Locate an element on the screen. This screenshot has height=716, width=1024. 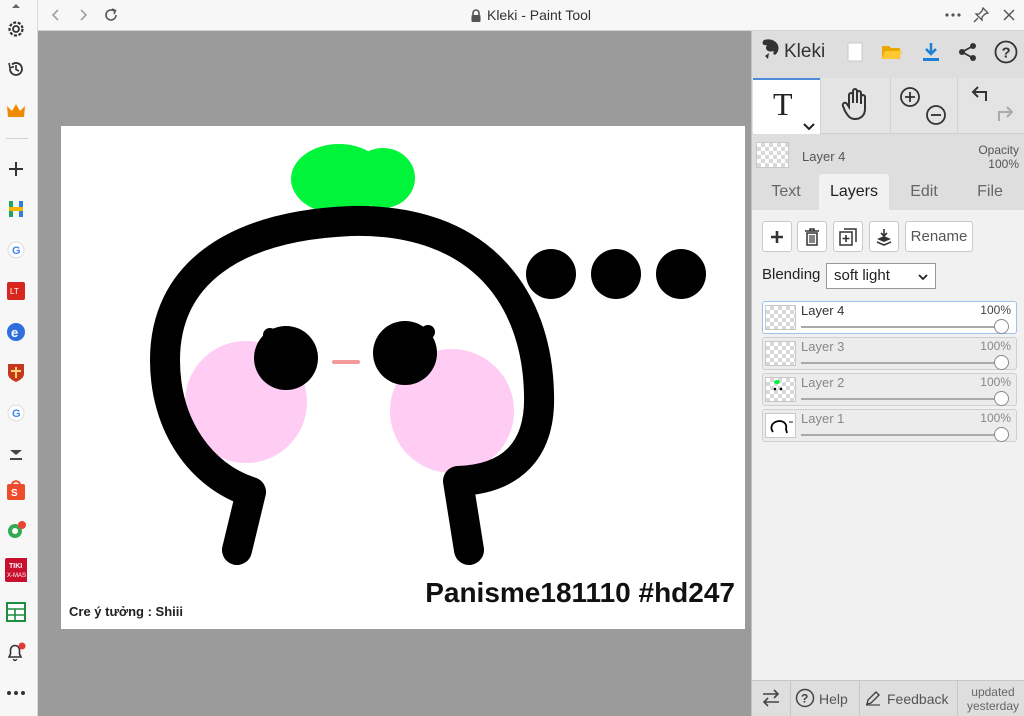
layer-row-1: Layer 1 100% is located at coordinates (889, 425).